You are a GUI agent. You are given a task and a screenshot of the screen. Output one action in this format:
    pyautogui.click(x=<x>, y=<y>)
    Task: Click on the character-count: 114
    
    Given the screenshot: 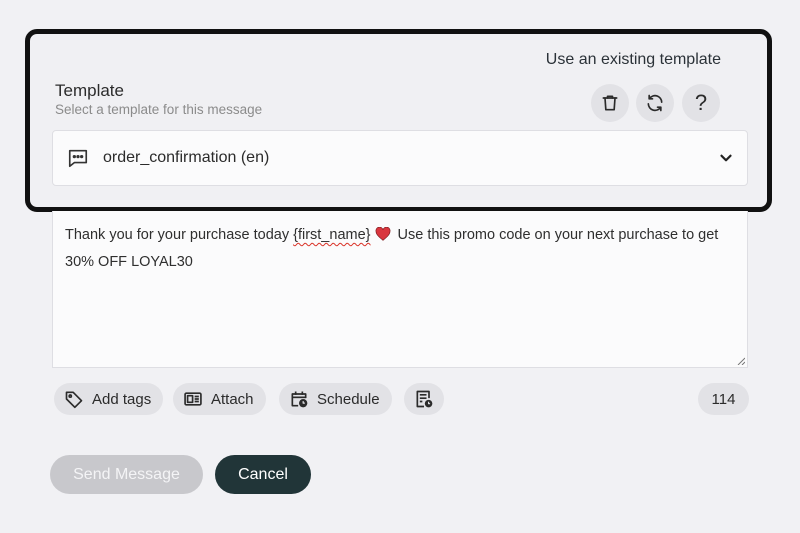 What is the action you would take?
    pyautogui.click(x=723, y=399)
    